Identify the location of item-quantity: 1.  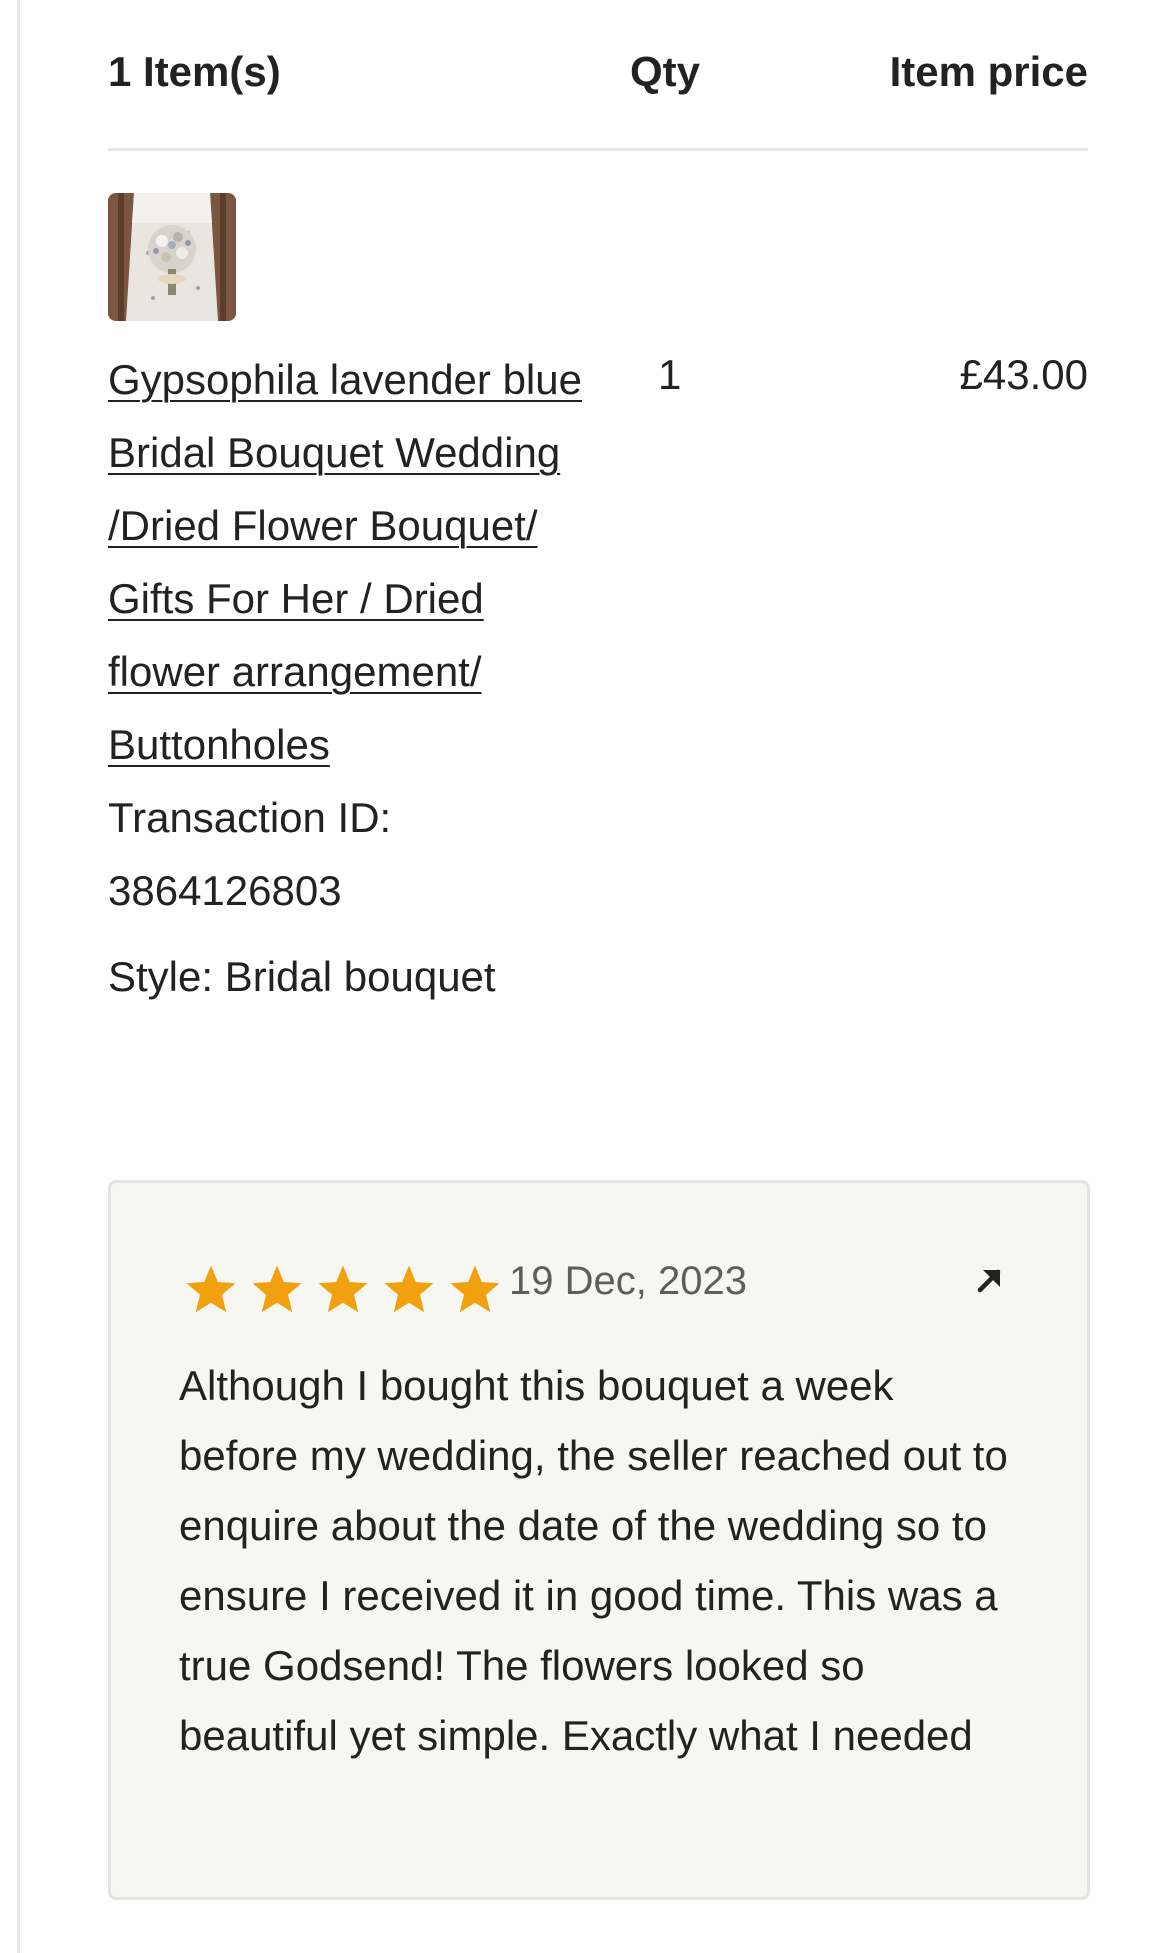
(670, 374).